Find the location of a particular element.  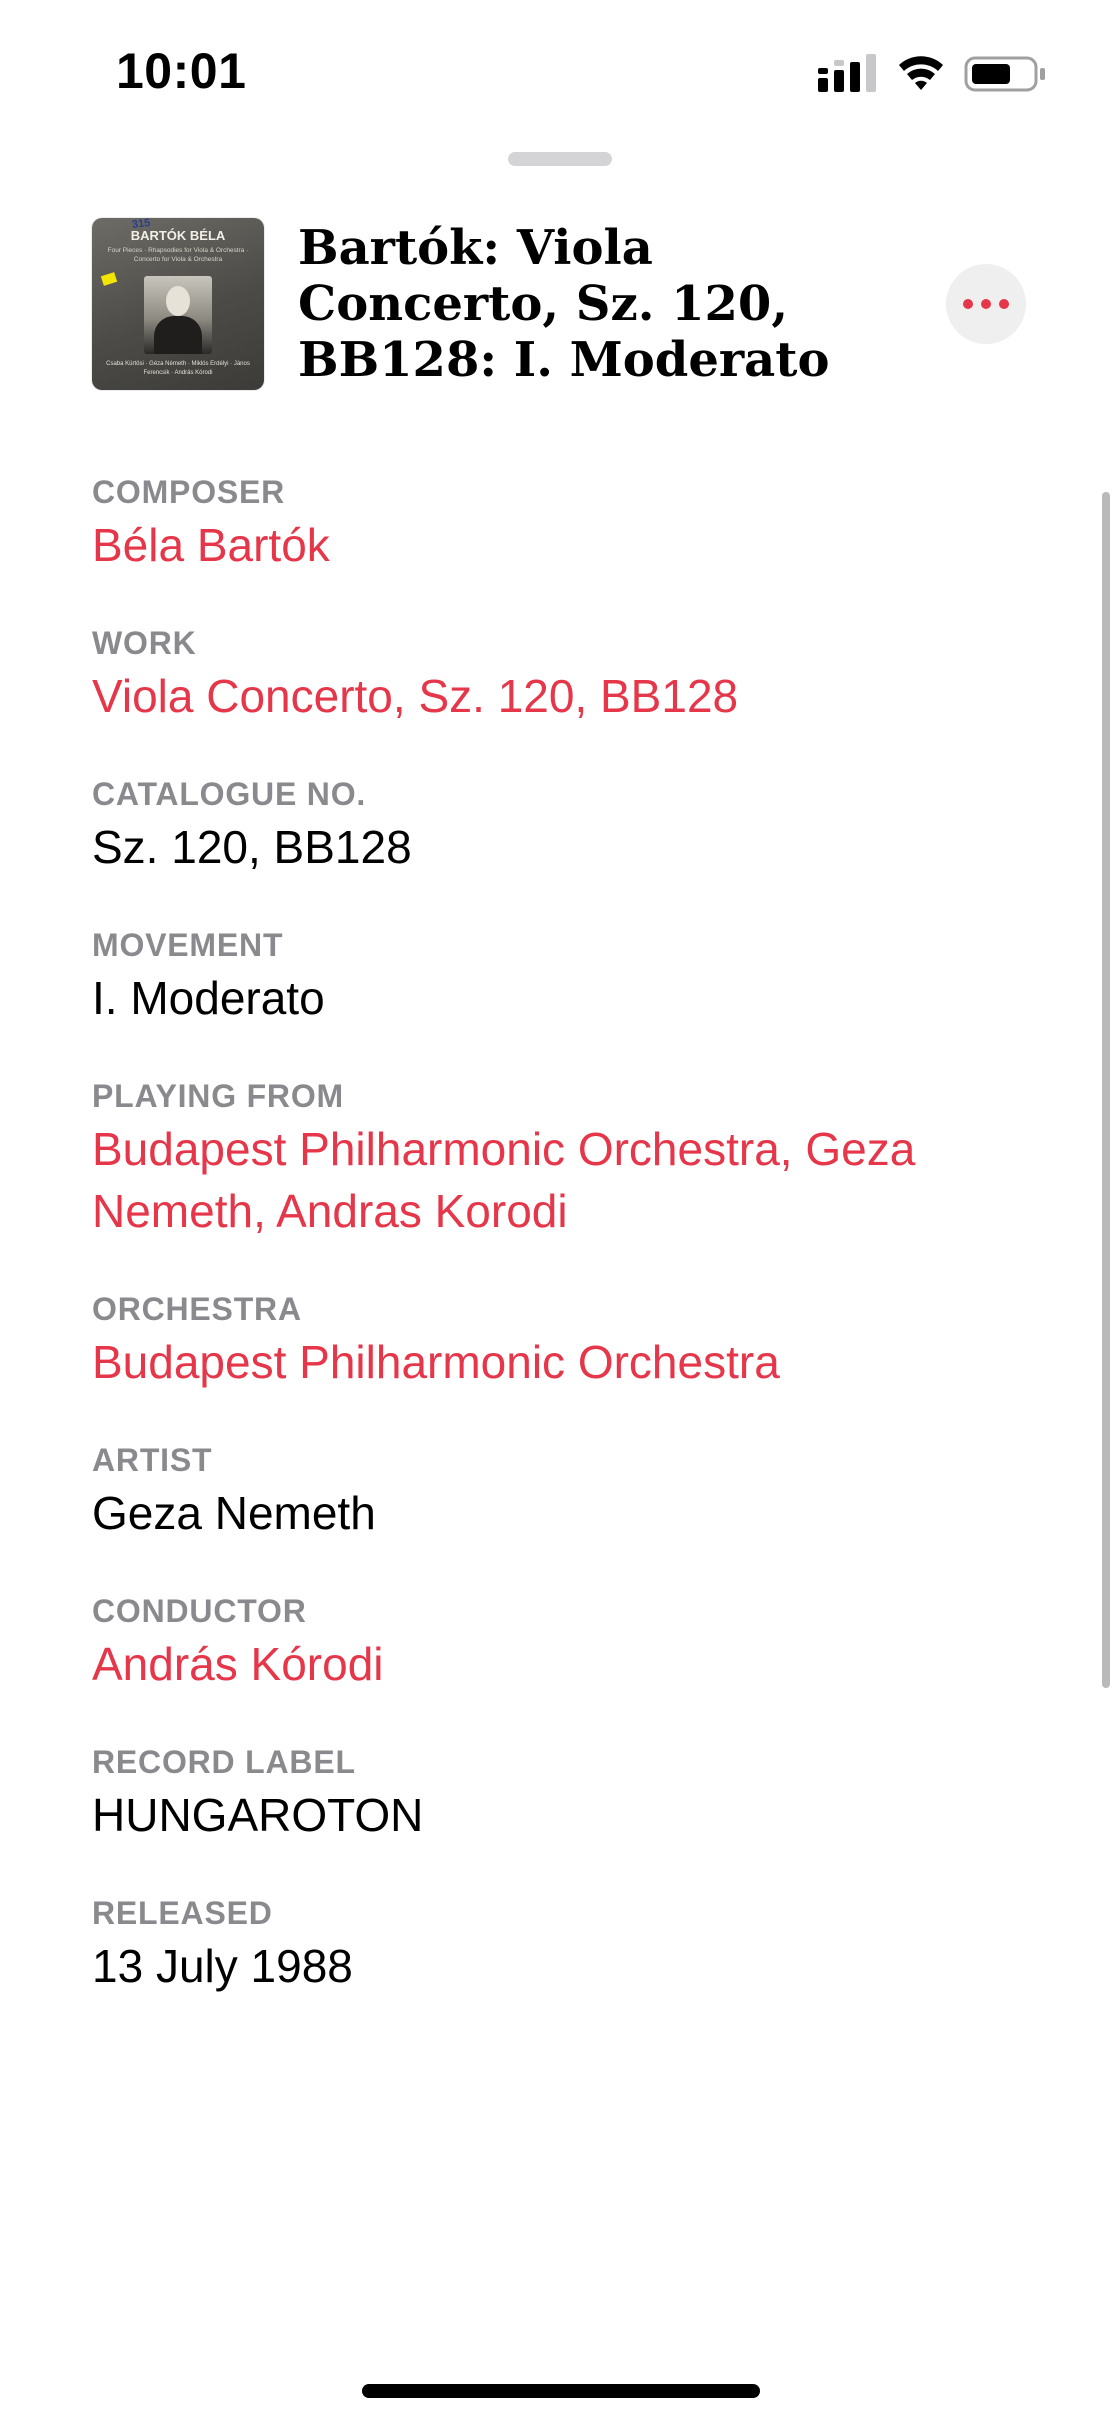

field-composer: COMPOSER Béla Bartók is located at coordinates (572, 524).